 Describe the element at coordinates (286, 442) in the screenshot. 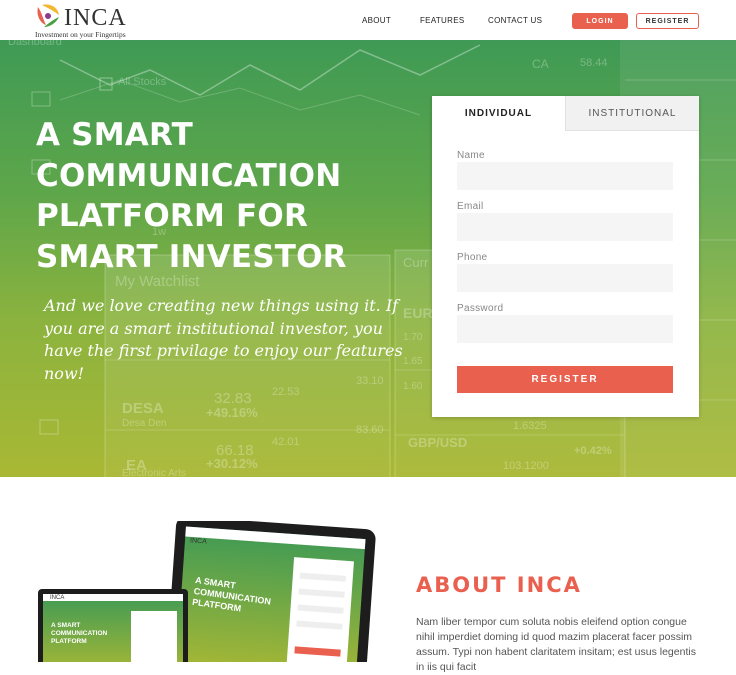

I see `bg-num-3: 42.01` at that location.